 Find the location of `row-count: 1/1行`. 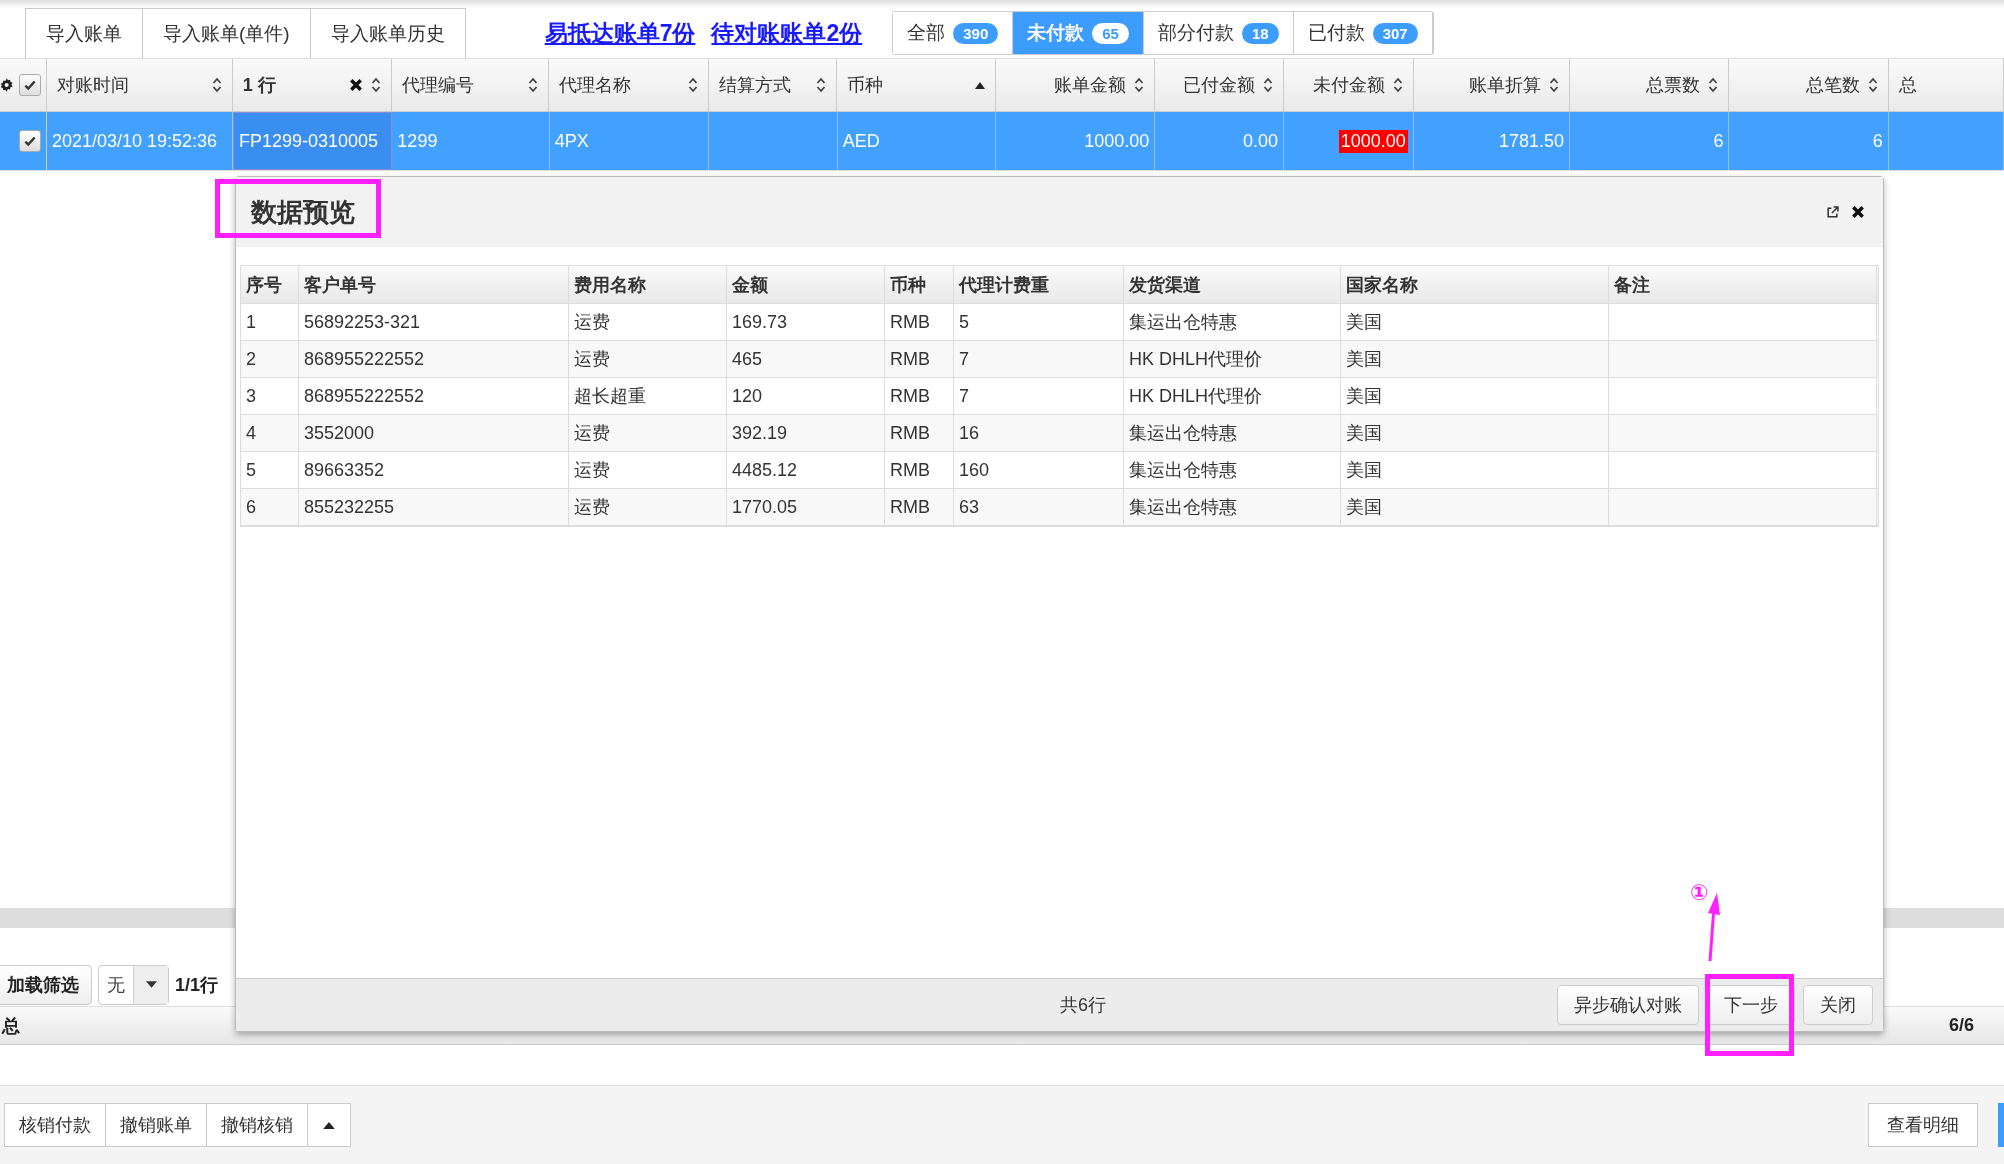

row-count: 1/1行 is located at coordinates (197, 985).